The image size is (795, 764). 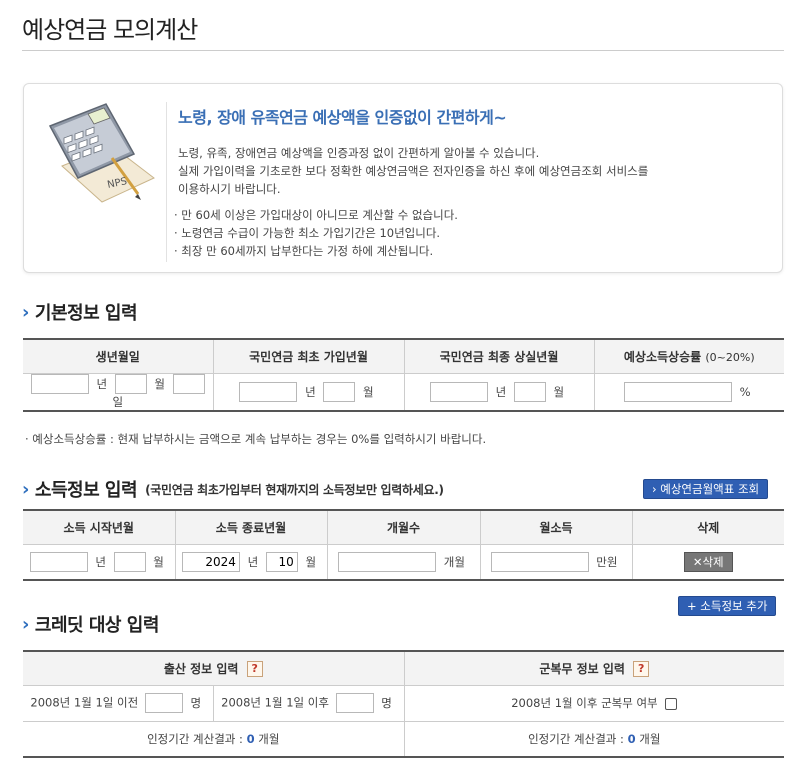 What do you see at coordinates (316, 215) in the screenshot?
I see `intro-bullet: · 만 60세 이상은 가입대상이 아니므로 계산할 수 없습니다.` at bounding box center [316, 215].